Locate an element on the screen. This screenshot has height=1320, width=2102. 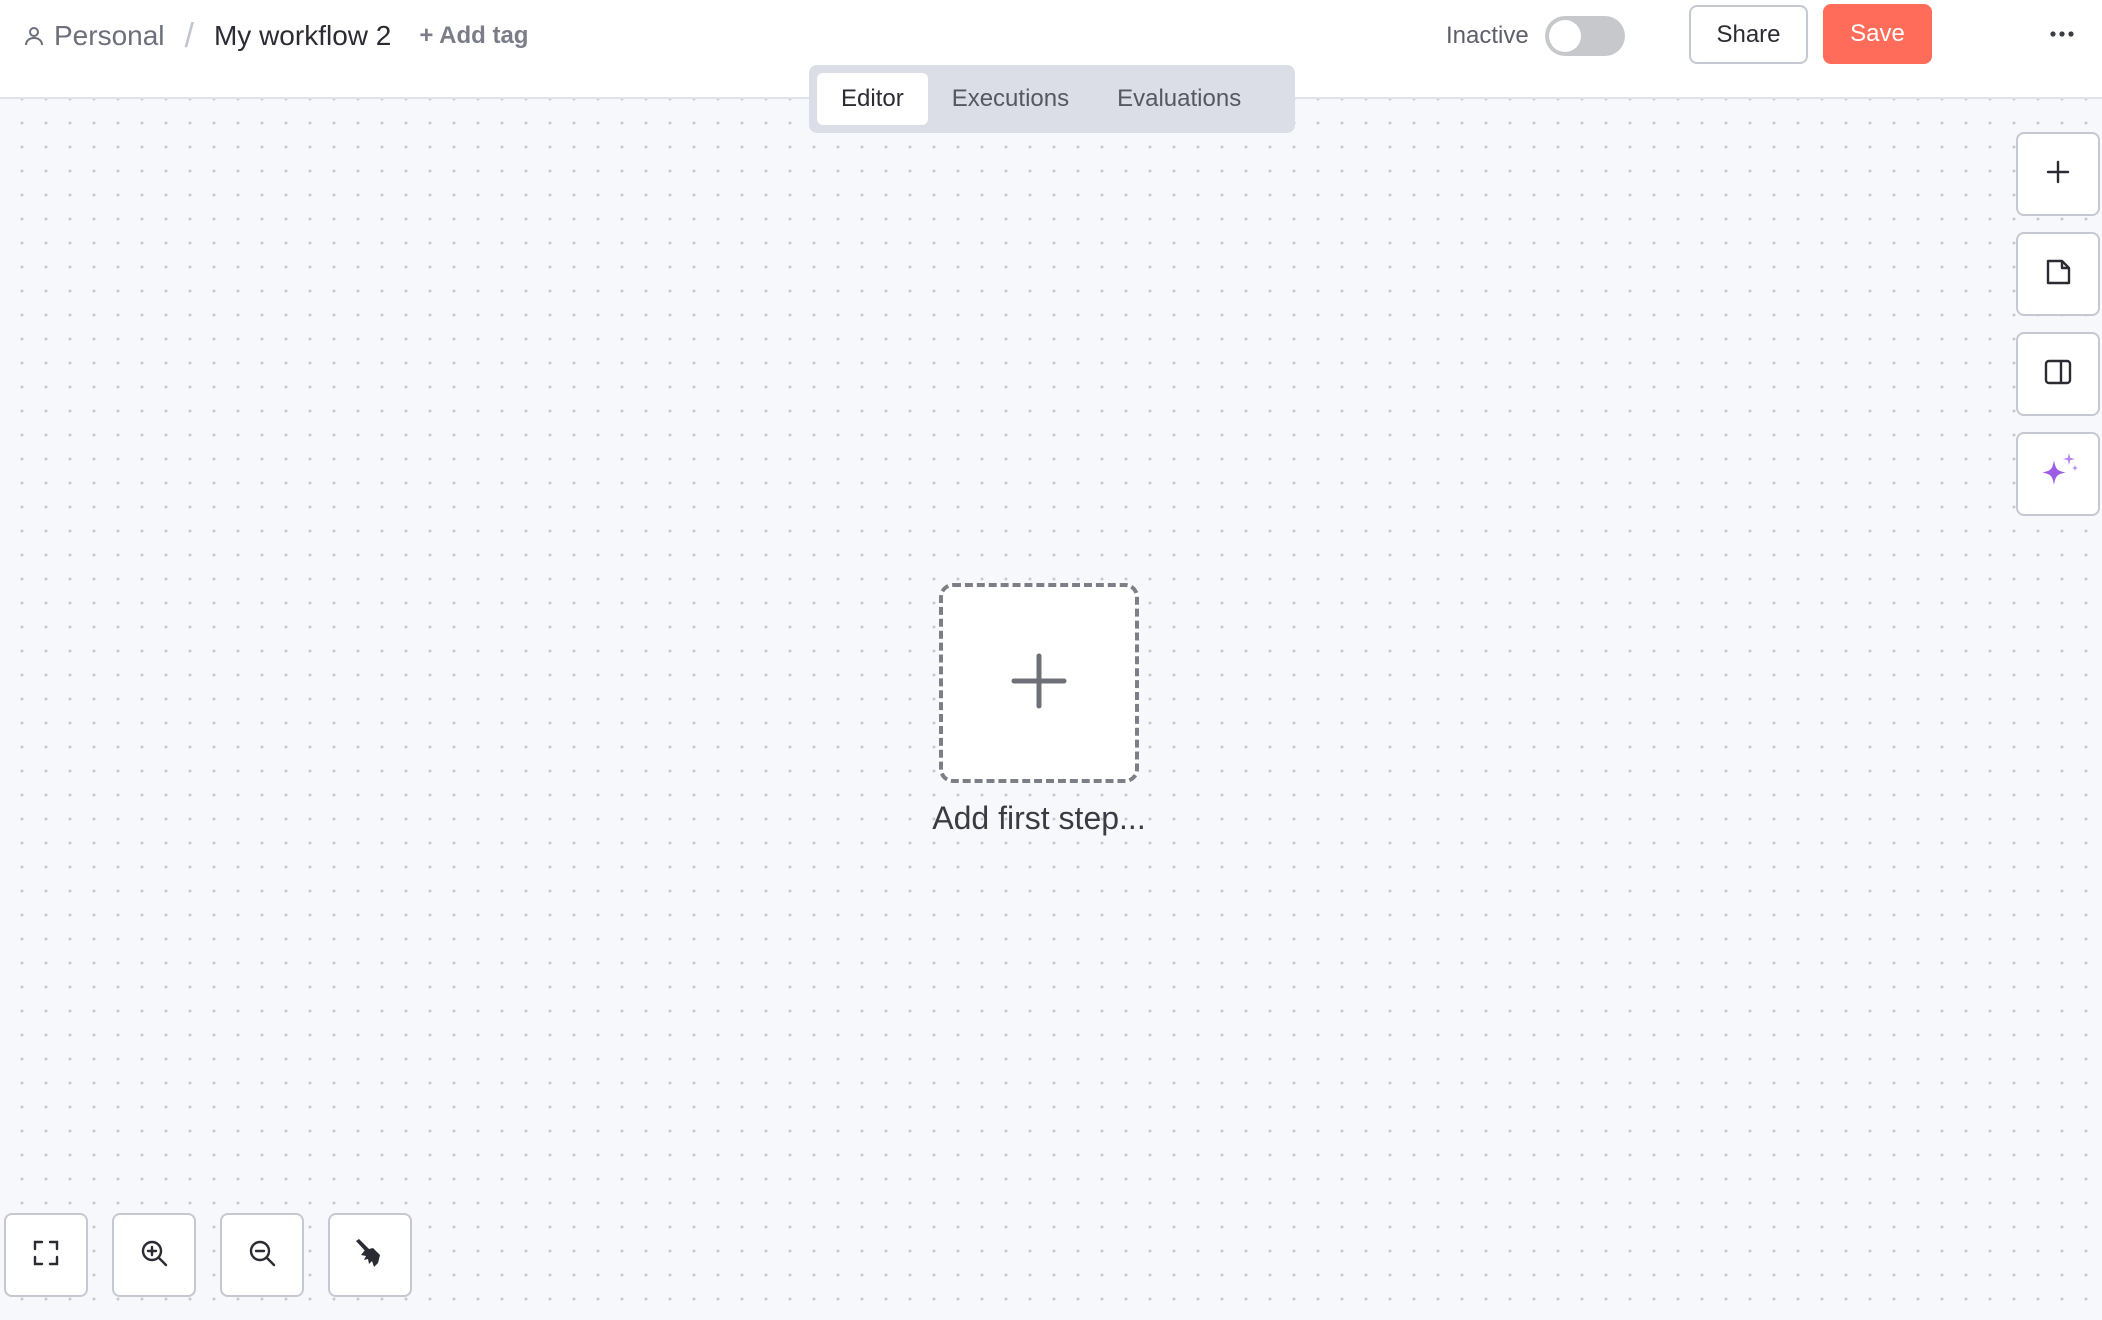
panel-right-icon is located at coordinates (2058, 374).